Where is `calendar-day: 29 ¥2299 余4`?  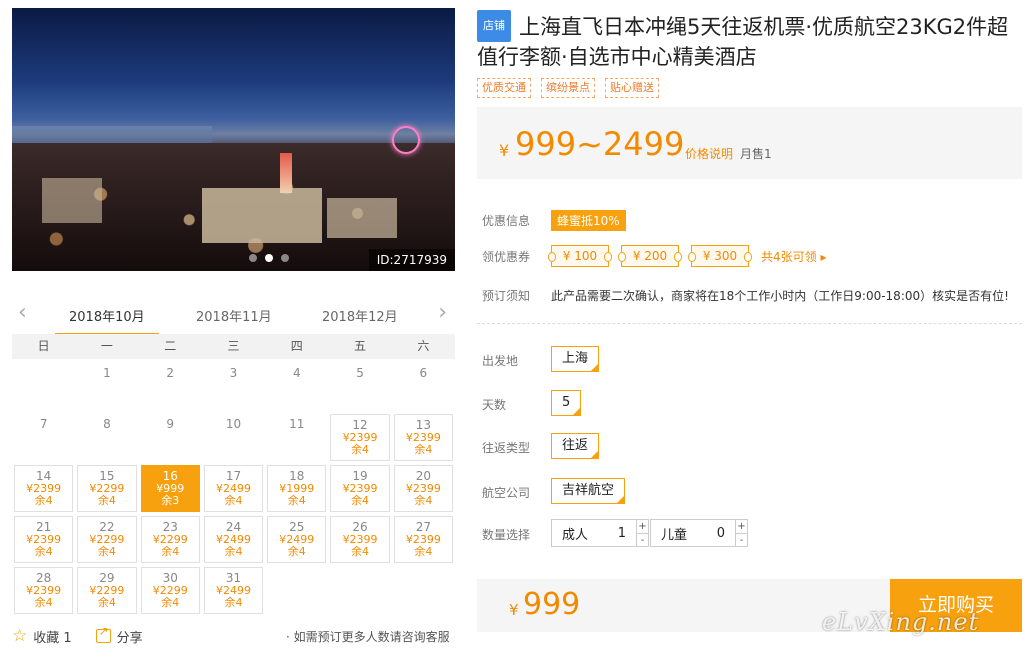 calendar-day: 29 ¥2299 余4 is located at coordinates (107, 590).